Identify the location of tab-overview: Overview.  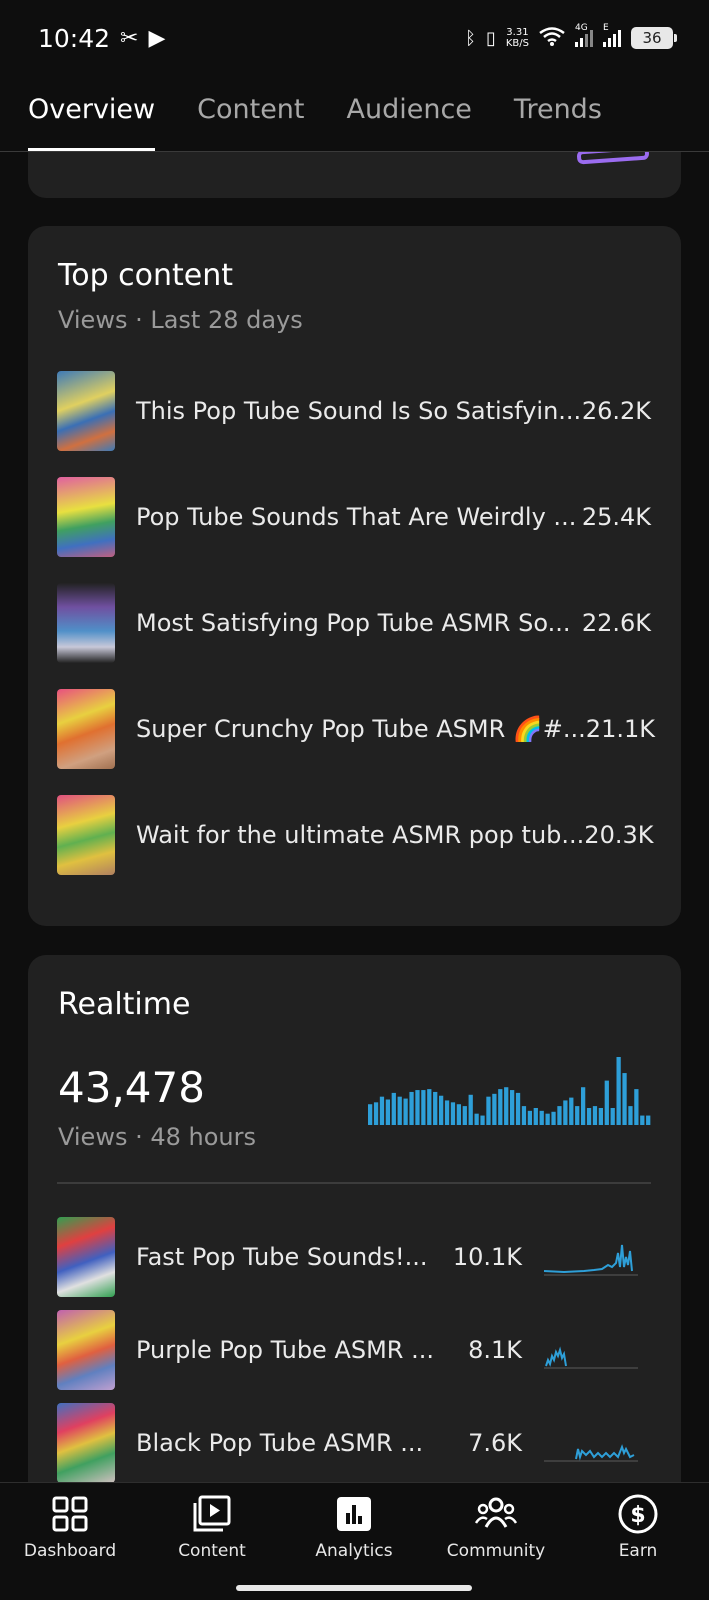
(92, 113).